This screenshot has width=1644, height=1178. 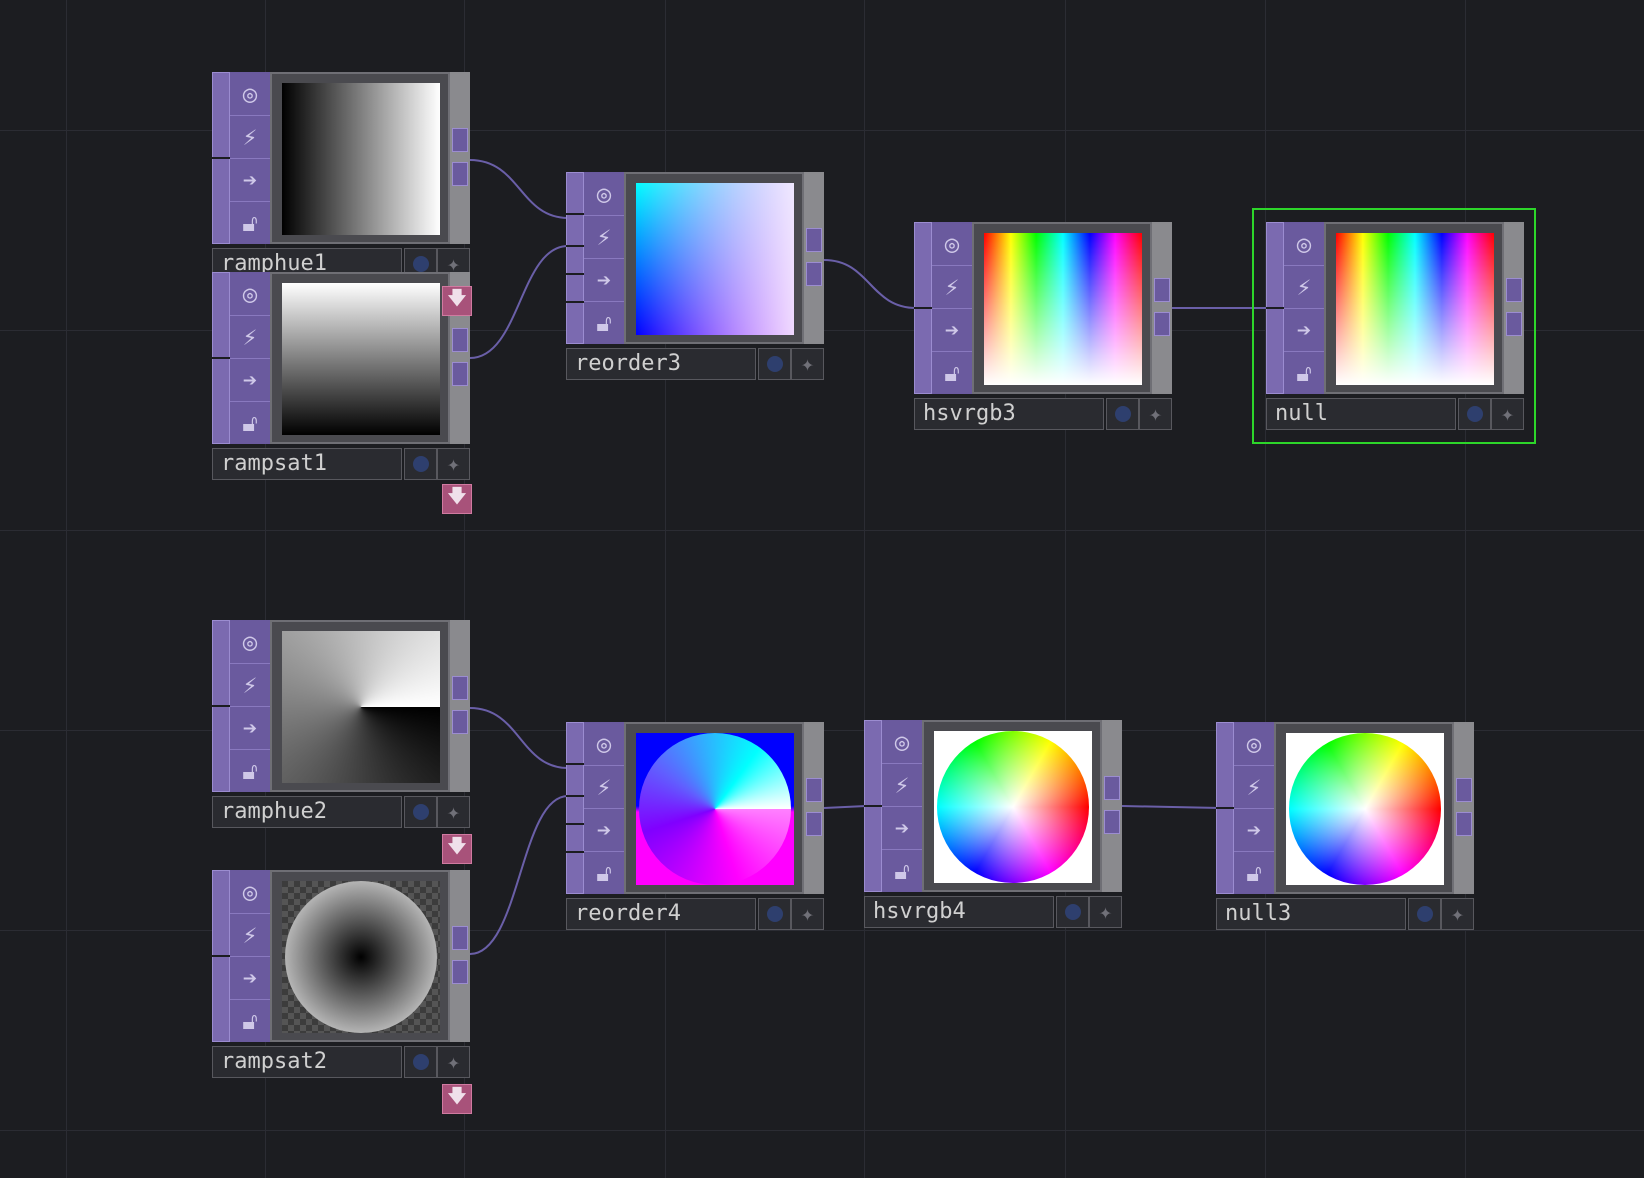 I want to click on node-name: hsvrgb4, so click(x=959, y=912).